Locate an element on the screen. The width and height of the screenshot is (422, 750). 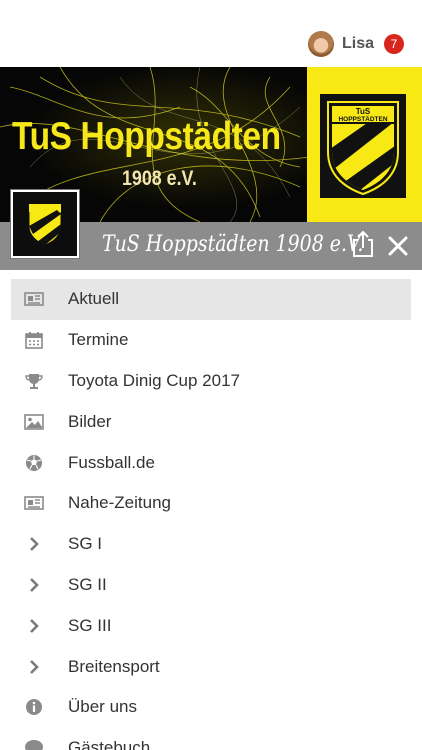
menu-item-toyota-dinig-cup: Toyota Dinig Cup 2017 is located at coordinates (211, 381).